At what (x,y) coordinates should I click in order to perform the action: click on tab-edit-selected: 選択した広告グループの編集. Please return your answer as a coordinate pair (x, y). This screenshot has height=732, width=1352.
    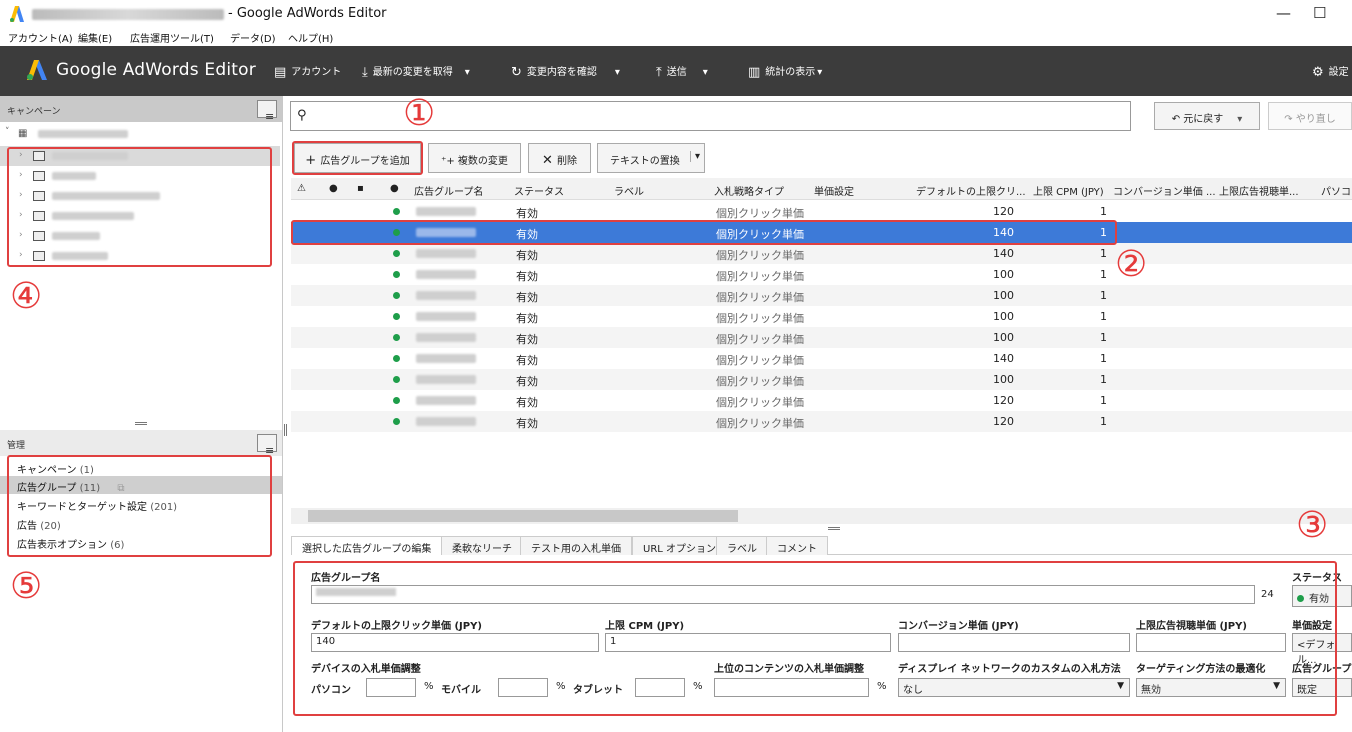
    Looking at the image, I should click on (367, 545).